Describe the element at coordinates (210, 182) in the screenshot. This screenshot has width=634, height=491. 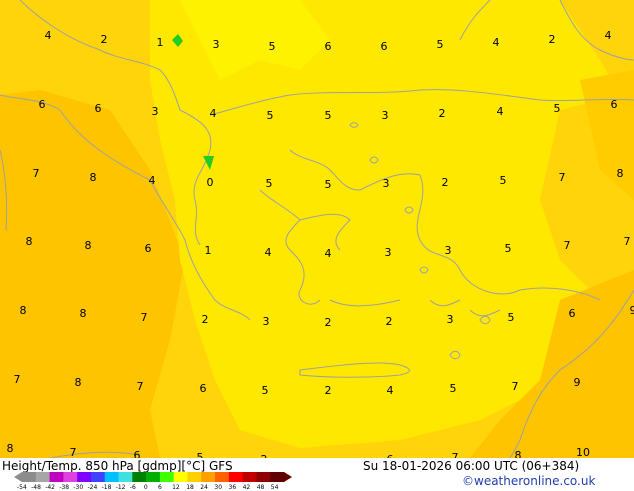
I see `temperature-label: 0` at that location.